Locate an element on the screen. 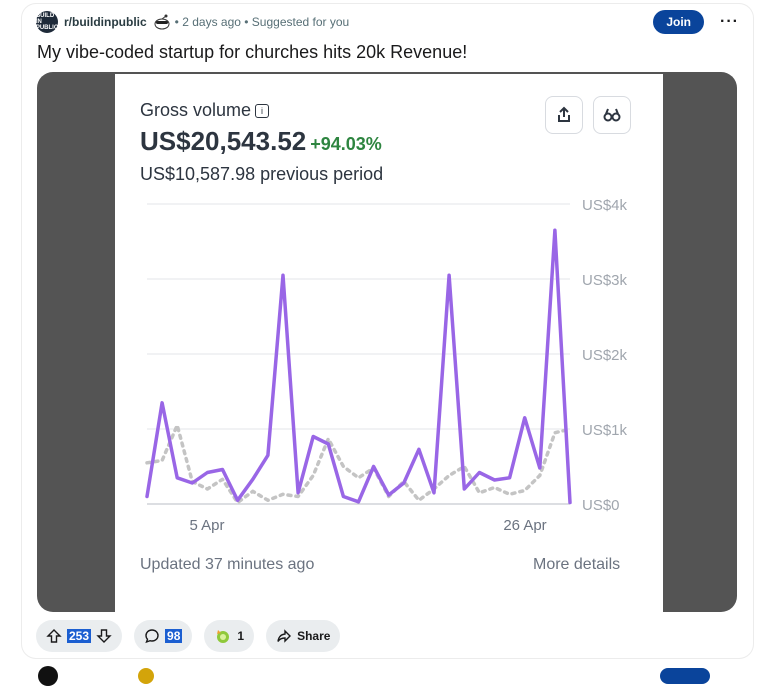 The height and width of the screenshot is (686, 760). x-tick-label: 26 Apr is located at coordinates (524, 525).